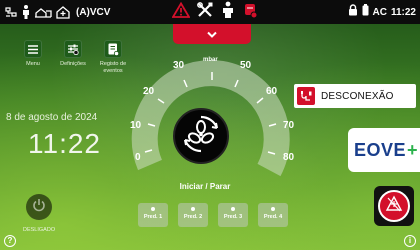 This screenshot has width=420, height=250. I want to click on start-stop-fan-button, so click(201, 136).